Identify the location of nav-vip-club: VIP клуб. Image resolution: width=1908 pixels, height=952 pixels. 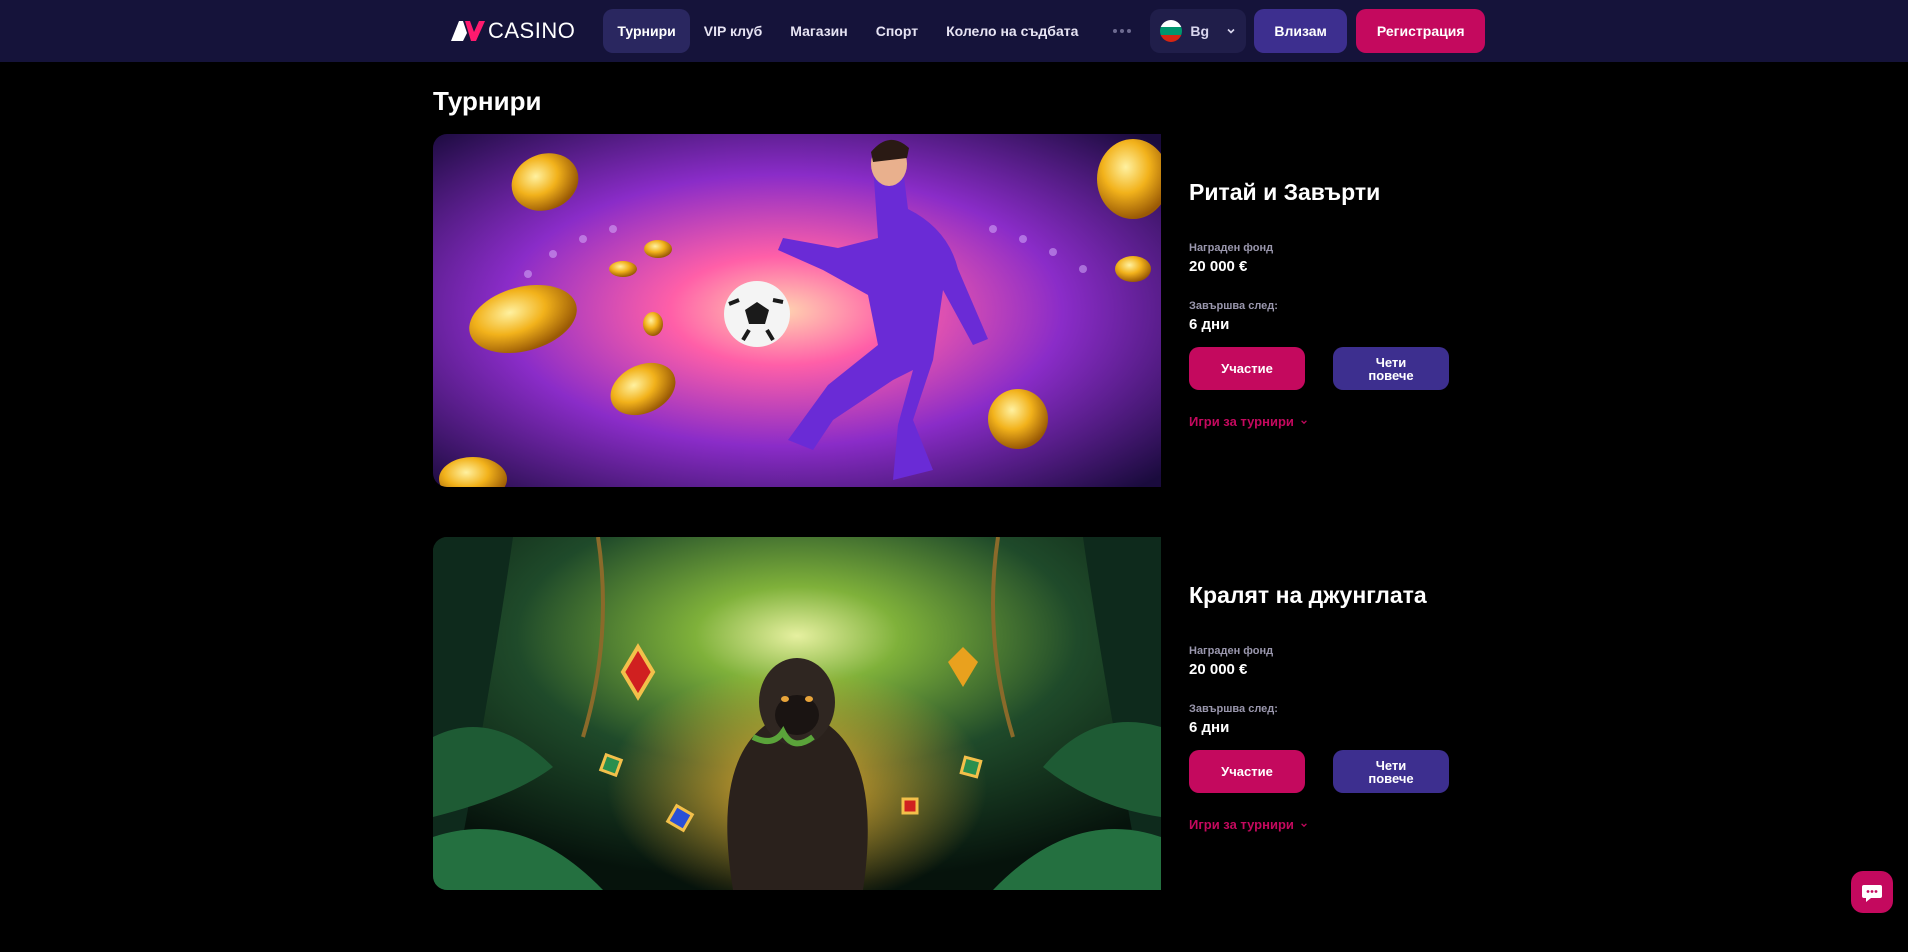
(733, 31).